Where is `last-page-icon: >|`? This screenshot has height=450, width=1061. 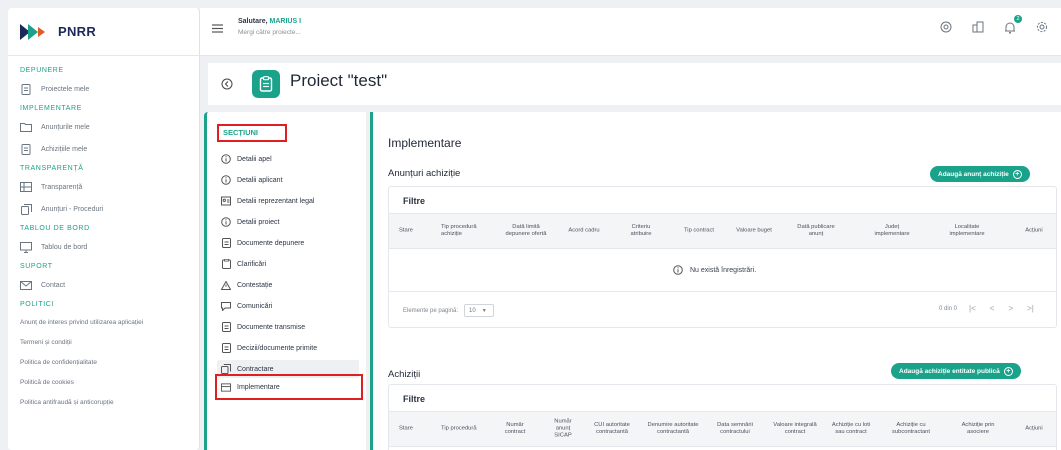 last-page-icon: >| is located at coordinates (1030, 308).